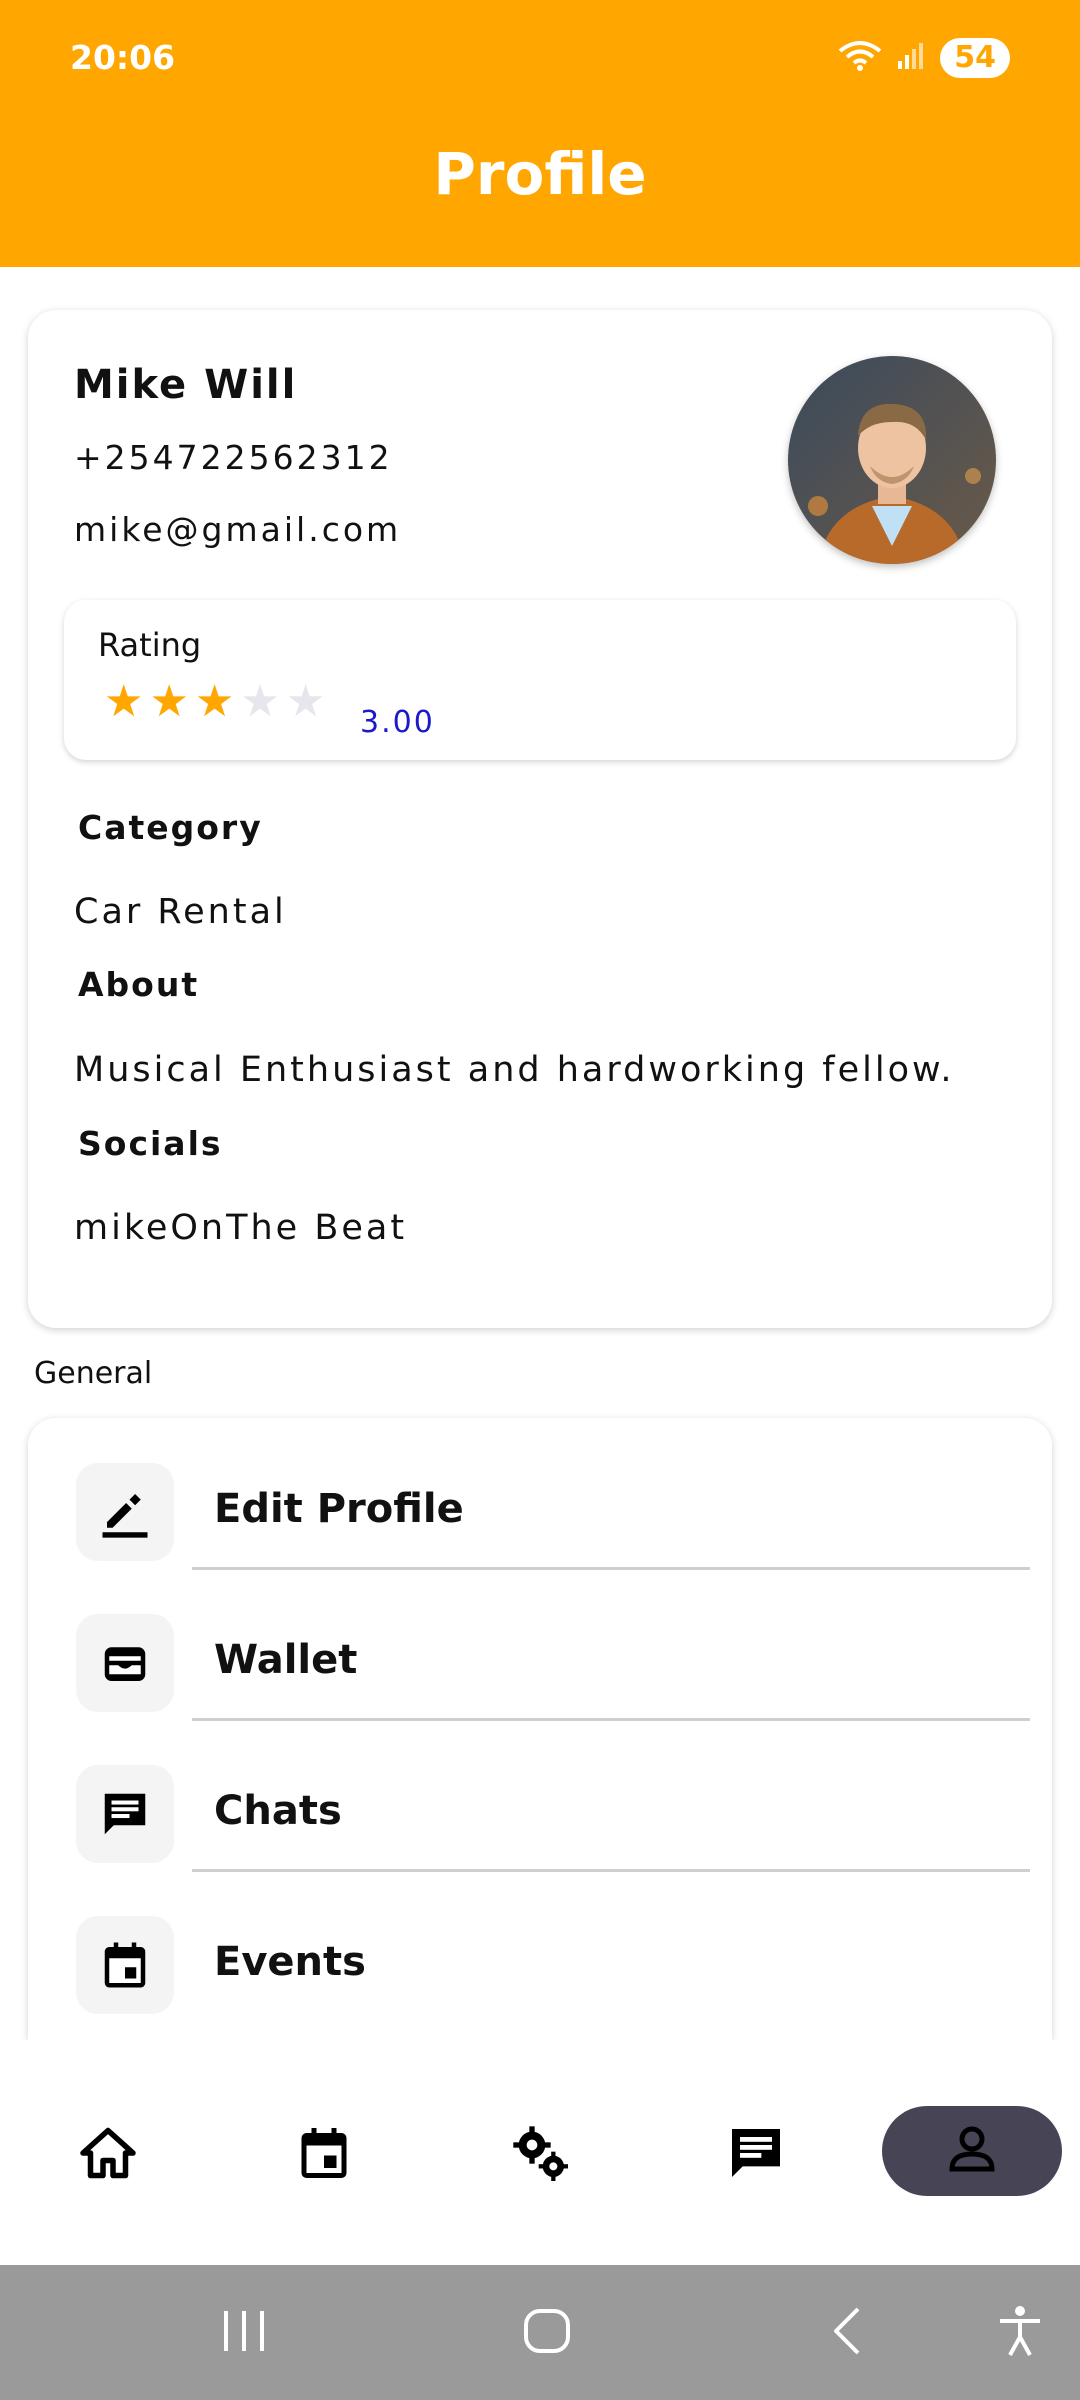 Image resolution: width=1080 pixels, height=2400 pixels. I want to click on category-value: Car Rental, so click(180, 912).